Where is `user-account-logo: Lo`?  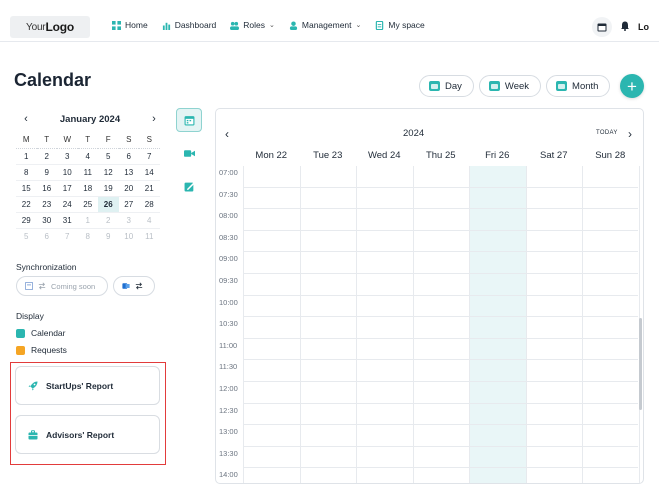
user-account-logo: Lo is located at coordinates (643, 27).